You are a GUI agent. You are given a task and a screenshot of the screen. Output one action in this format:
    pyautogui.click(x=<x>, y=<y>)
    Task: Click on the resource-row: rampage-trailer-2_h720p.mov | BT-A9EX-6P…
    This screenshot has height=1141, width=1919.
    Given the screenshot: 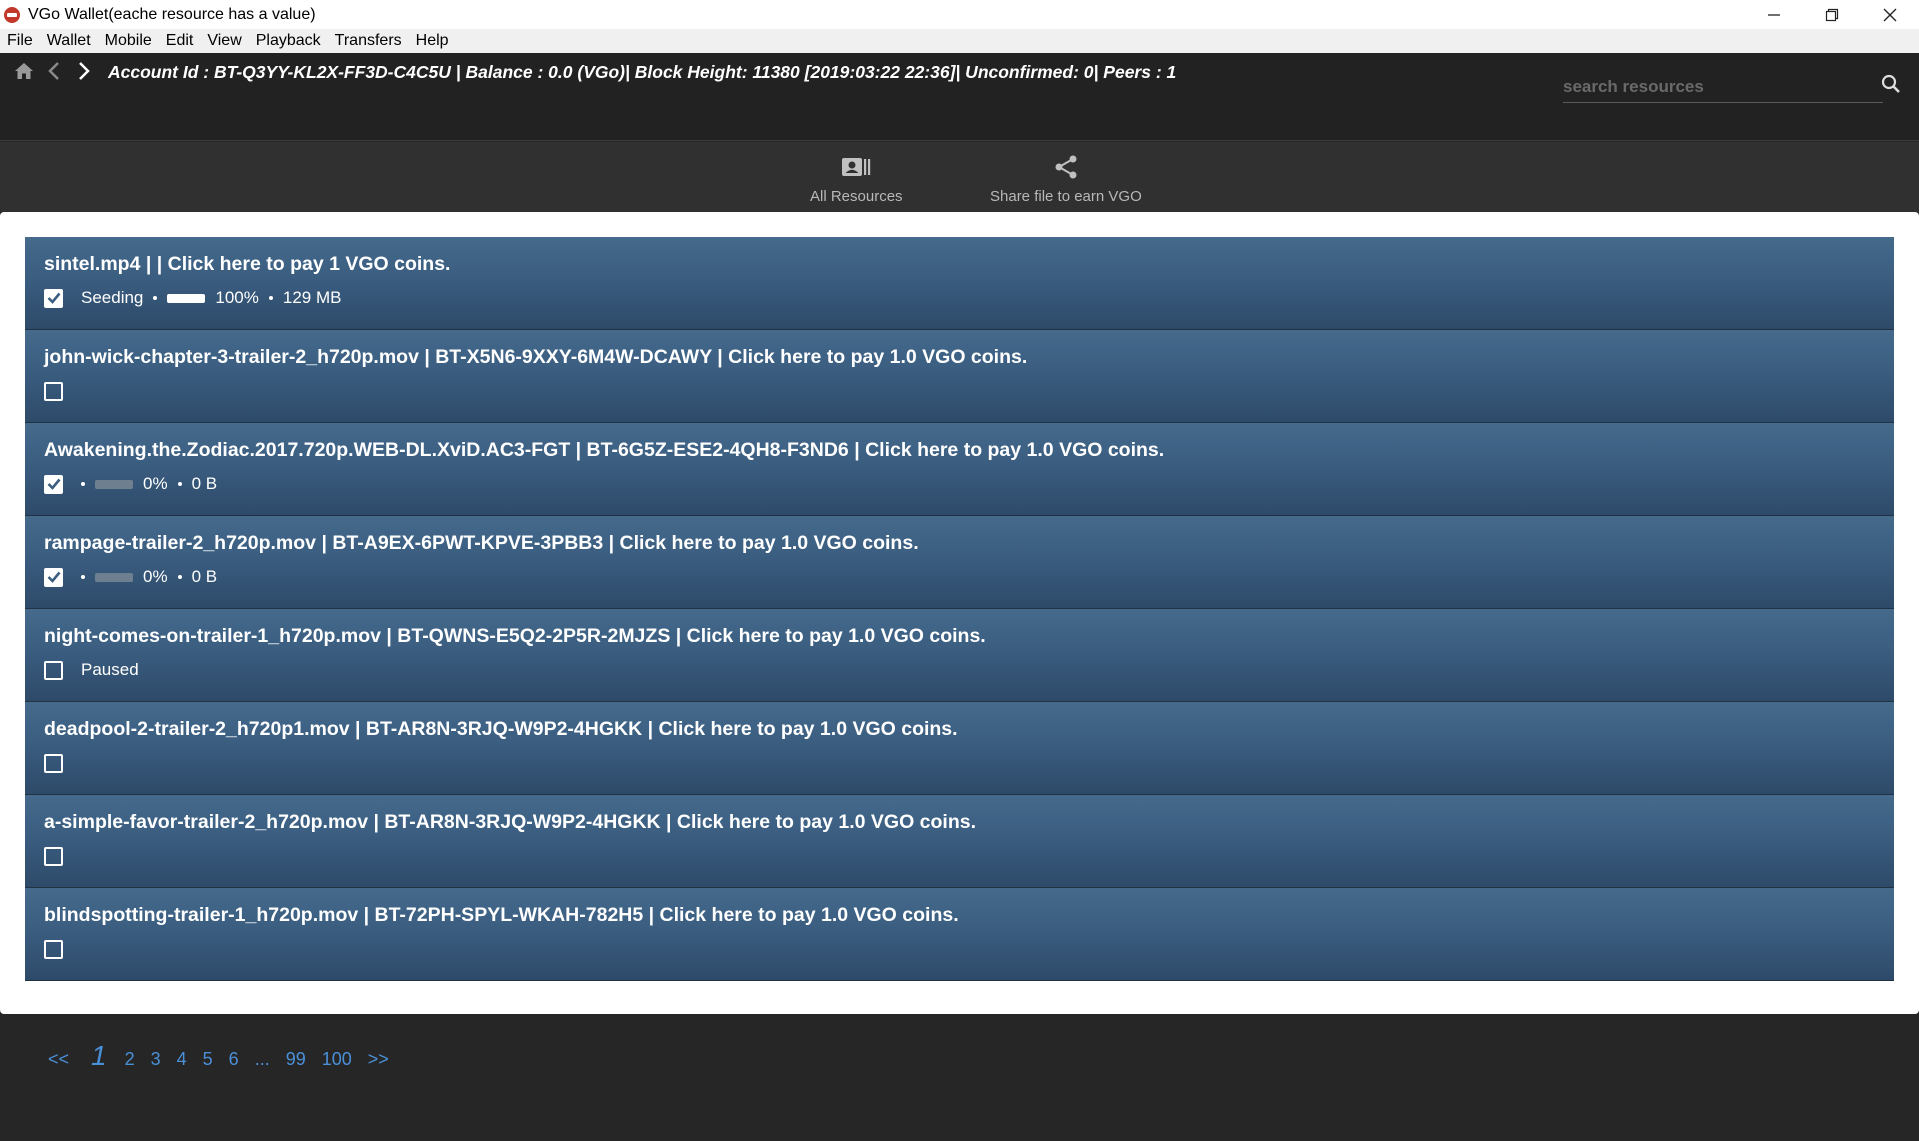 What is the action you would take?
    pyautogui.click(x=959, y=562)
    